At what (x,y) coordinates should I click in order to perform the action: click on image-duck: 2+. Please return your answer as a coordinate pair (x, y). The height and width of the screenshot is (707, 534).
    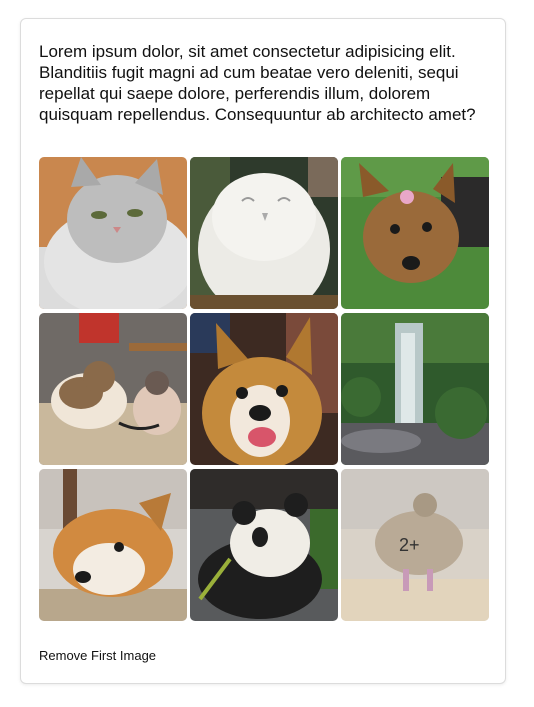
    Looking at the image, I should click on (415, 545).